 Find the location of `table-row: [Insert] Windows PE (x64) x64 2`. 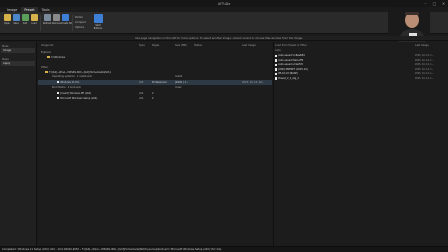

table-row: [Insert] Windows PE (x64) x64 2 is located at coordinates (155, 93).